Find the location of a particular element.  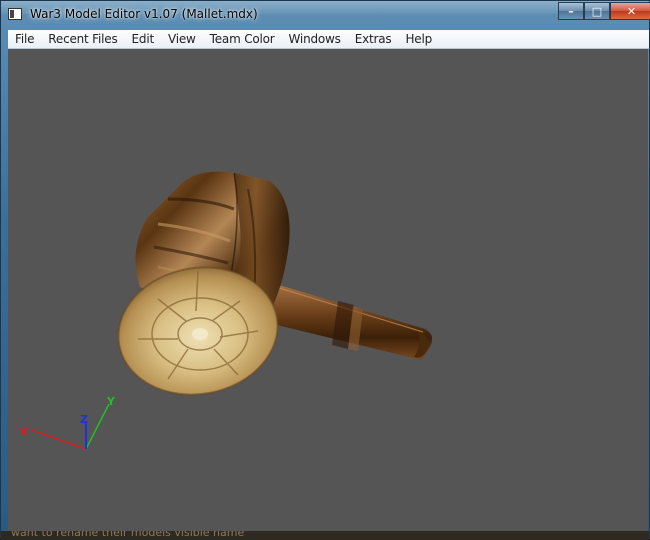

maximize-button: □ is located at coordinates (597, 11).